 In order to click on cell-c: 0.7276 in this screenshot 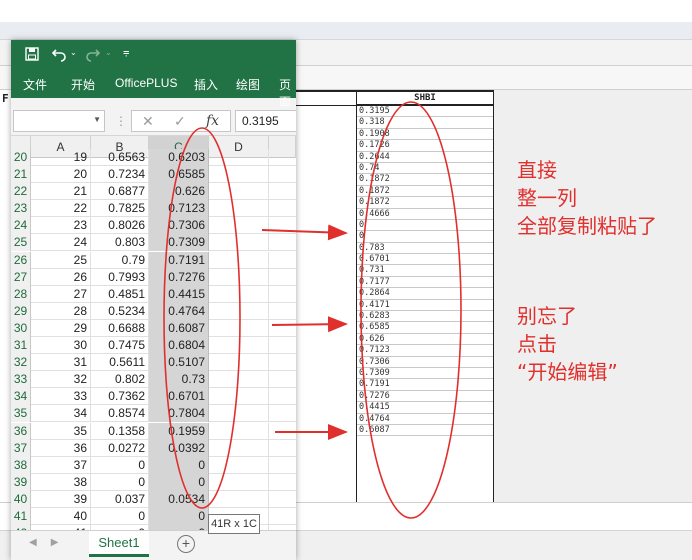, I will do `click(179, 277)`.